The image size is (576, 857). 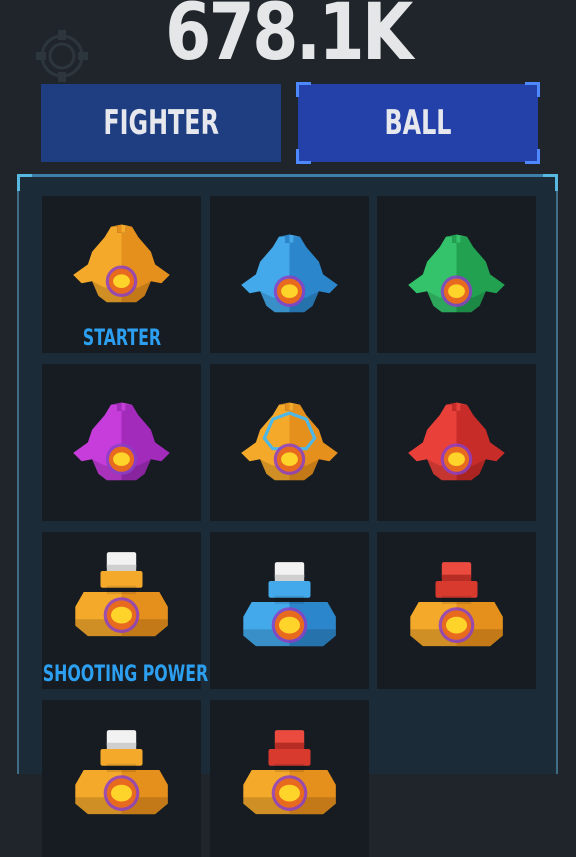 I want to click on tab-fighter-label: FIGHTER, so click(x=161, y=123).